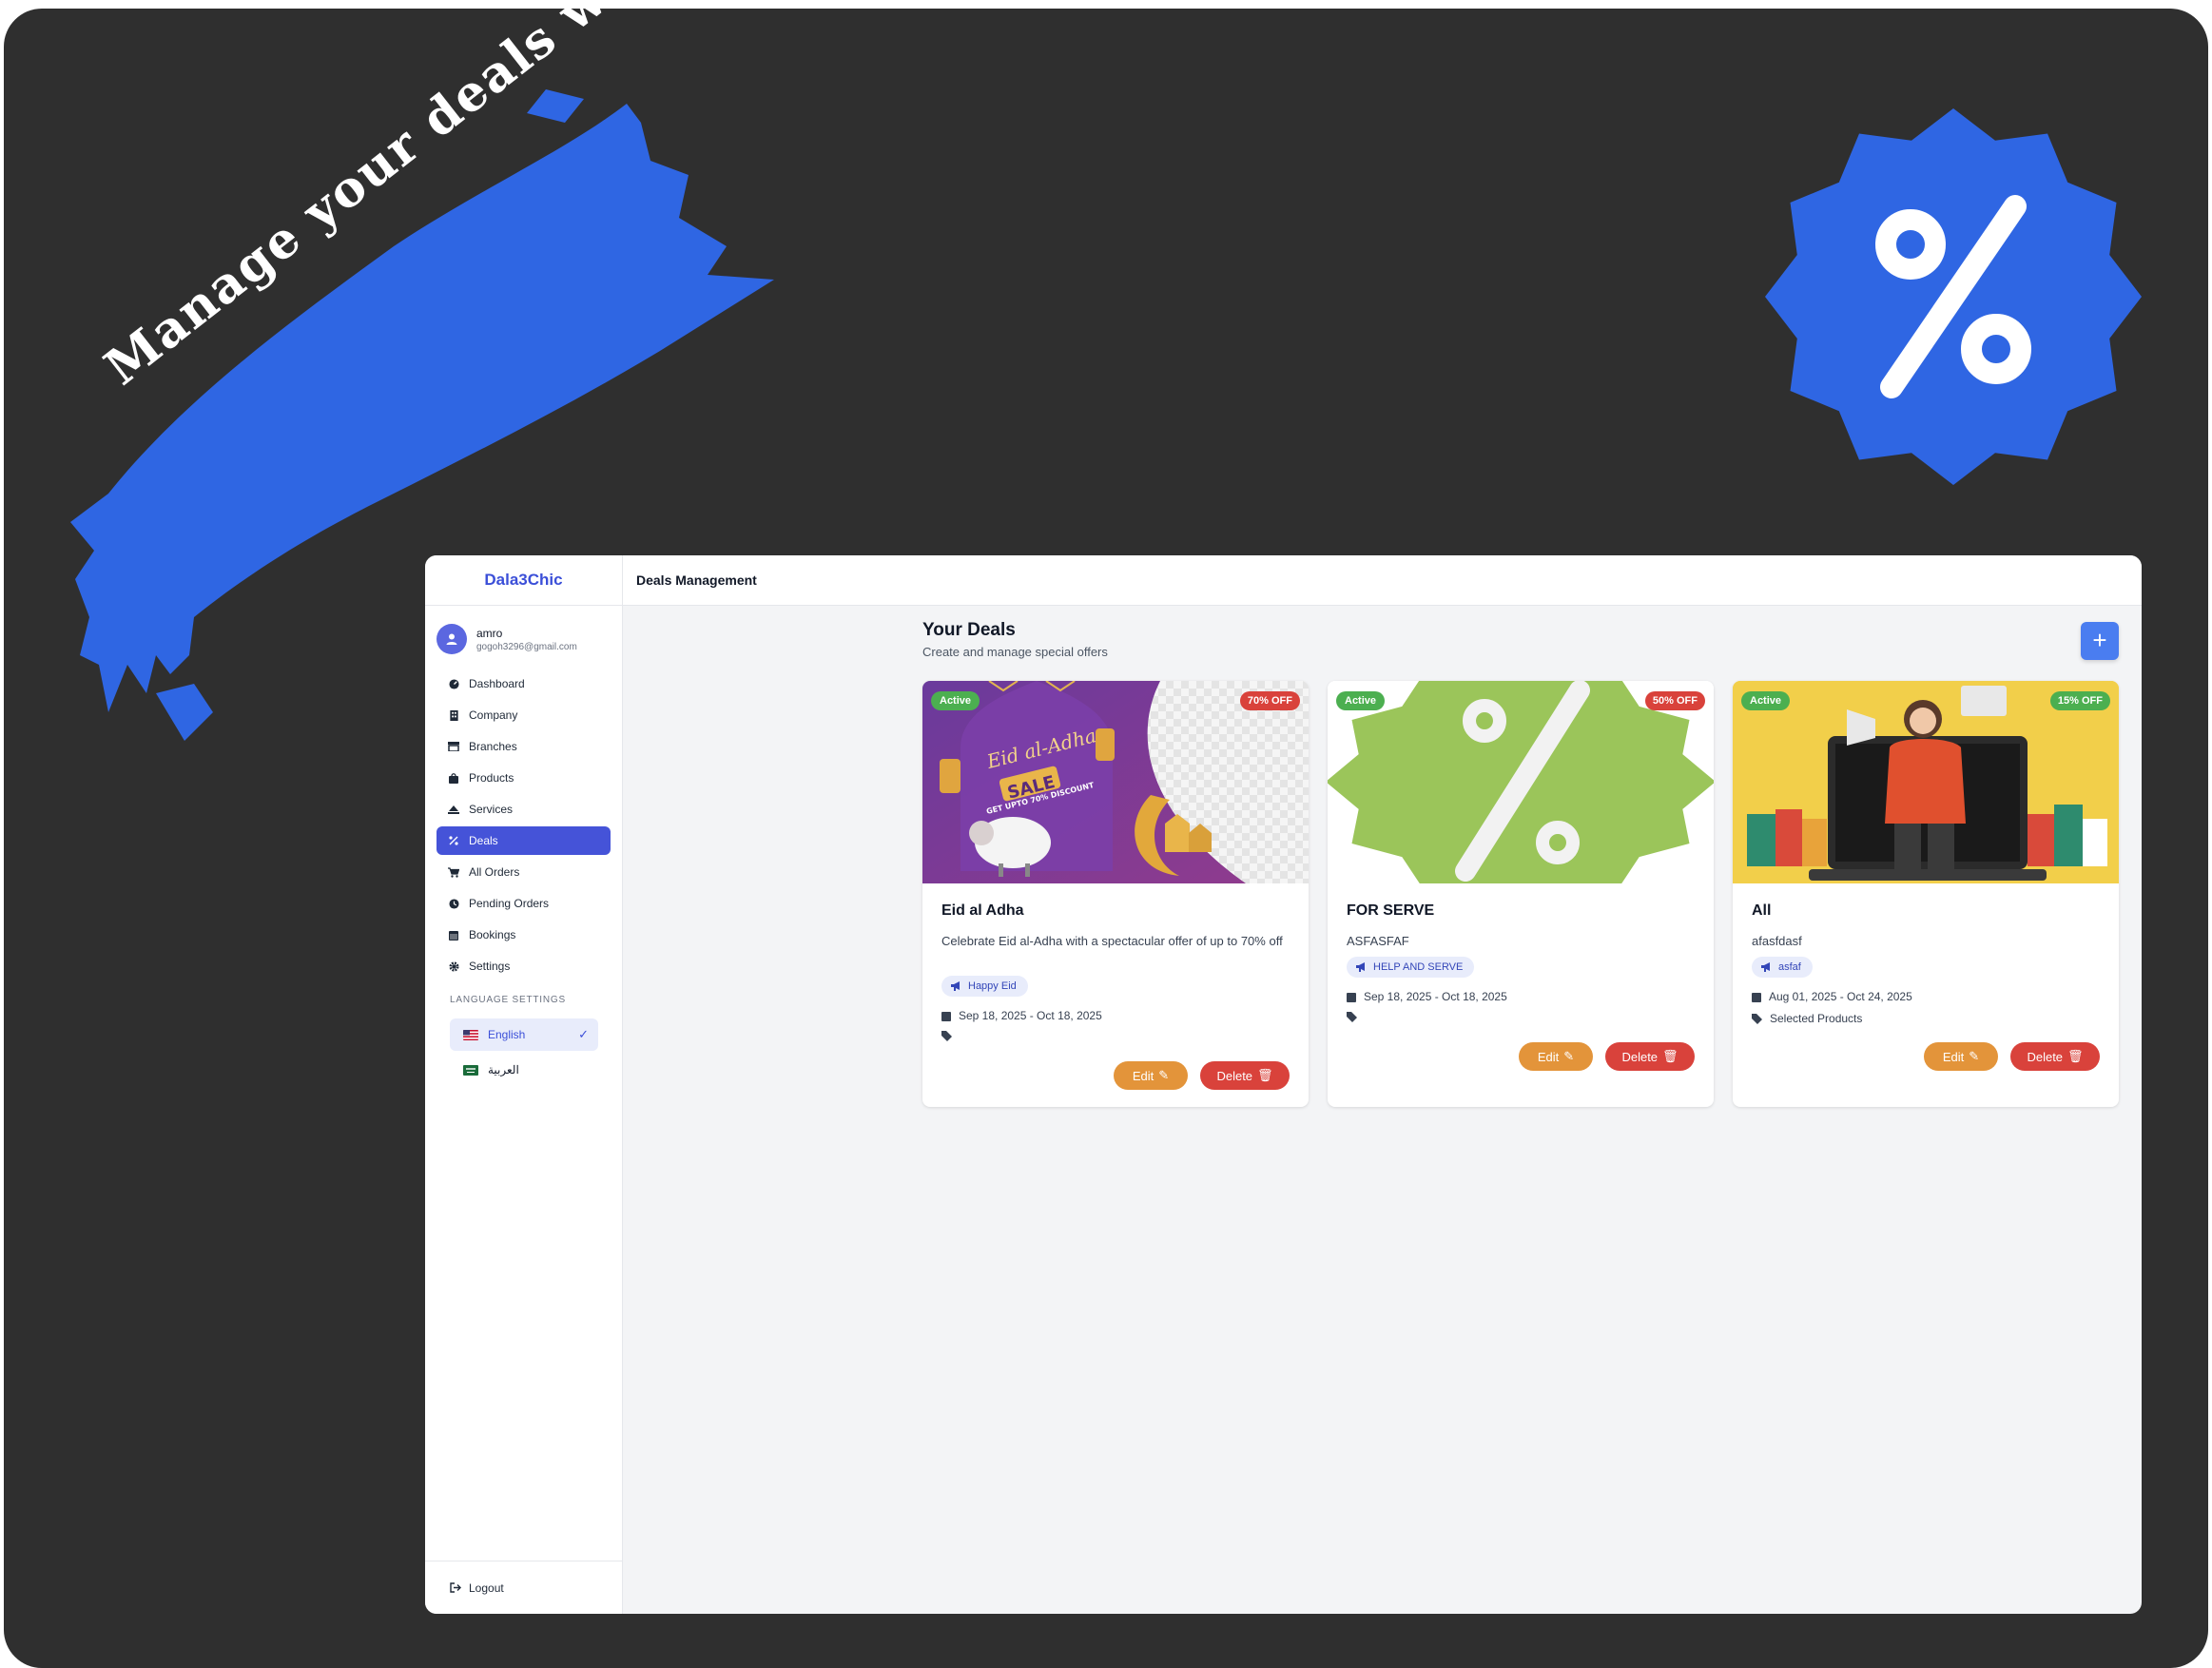  Describe the element at coordinates (524, 1070) in the screenshot. I see `language-option-arabic: العربية` at that location.